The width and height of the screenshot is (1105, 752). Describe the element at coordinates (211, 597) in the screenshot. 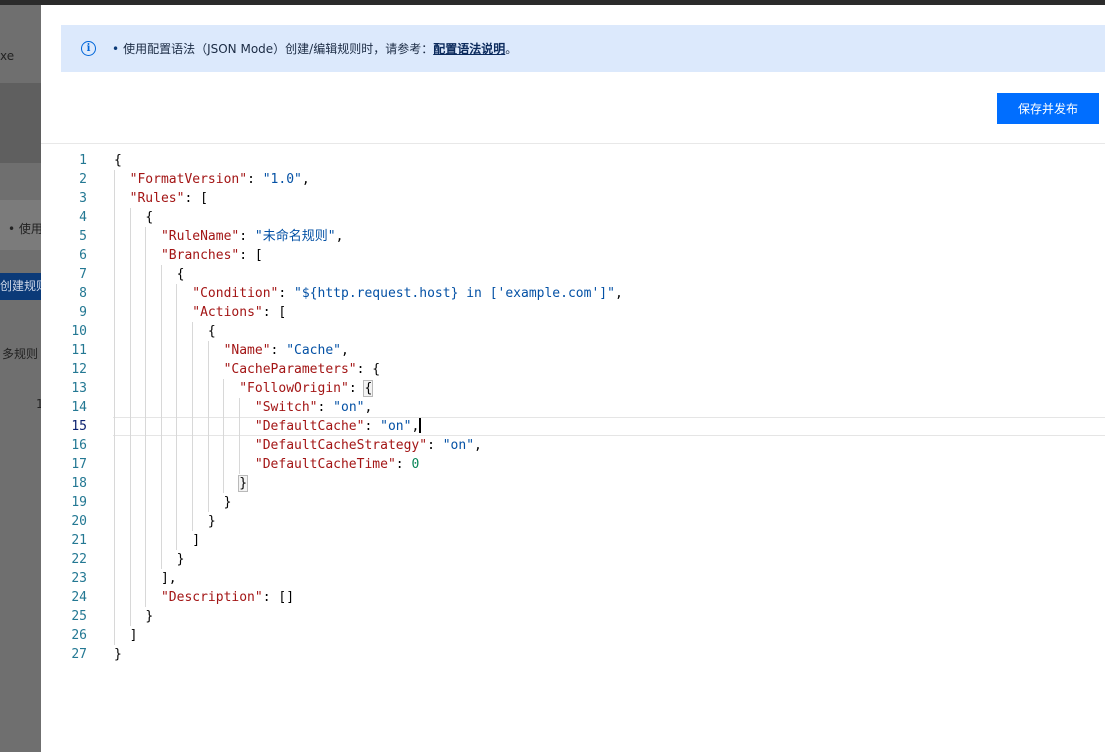

I see `code-token: "Description"` at that location.